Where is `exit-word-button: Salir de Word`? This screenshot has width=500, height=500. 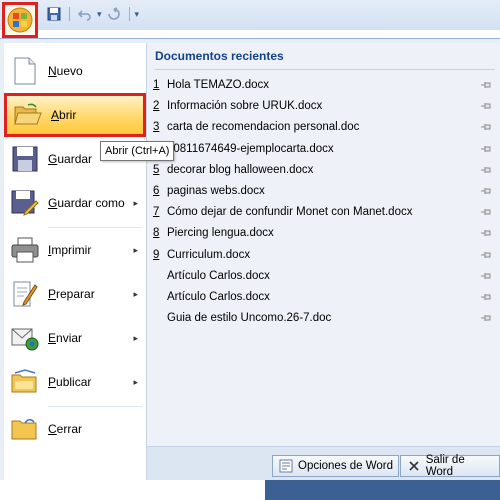
exit-word-button: Salir de Word is located at coordinates (450, 466).